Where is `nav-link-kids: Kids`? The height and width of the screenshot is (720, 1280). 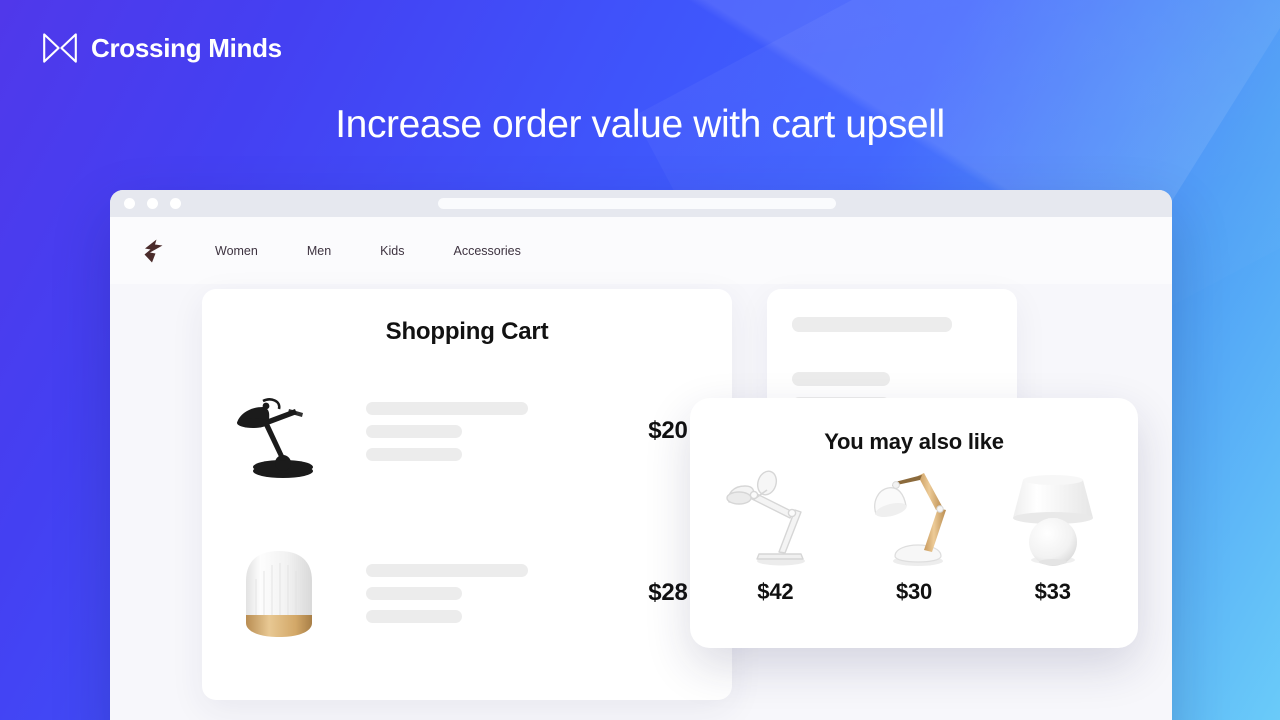
nav-link-kids: Kids is located at coordinates (392, 251).